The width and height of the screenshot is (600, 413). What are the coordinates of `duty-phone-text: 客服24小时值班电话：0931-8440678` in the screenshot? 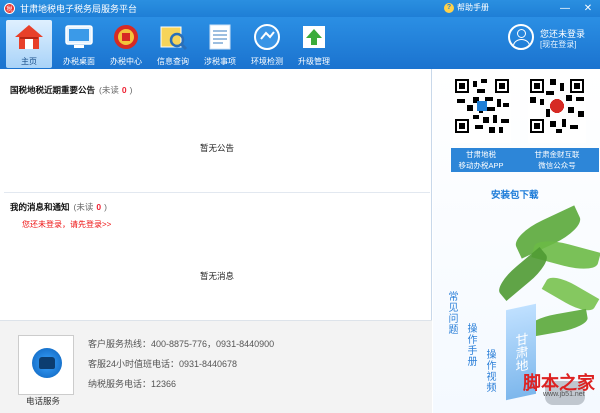 It's located at (163, 364).